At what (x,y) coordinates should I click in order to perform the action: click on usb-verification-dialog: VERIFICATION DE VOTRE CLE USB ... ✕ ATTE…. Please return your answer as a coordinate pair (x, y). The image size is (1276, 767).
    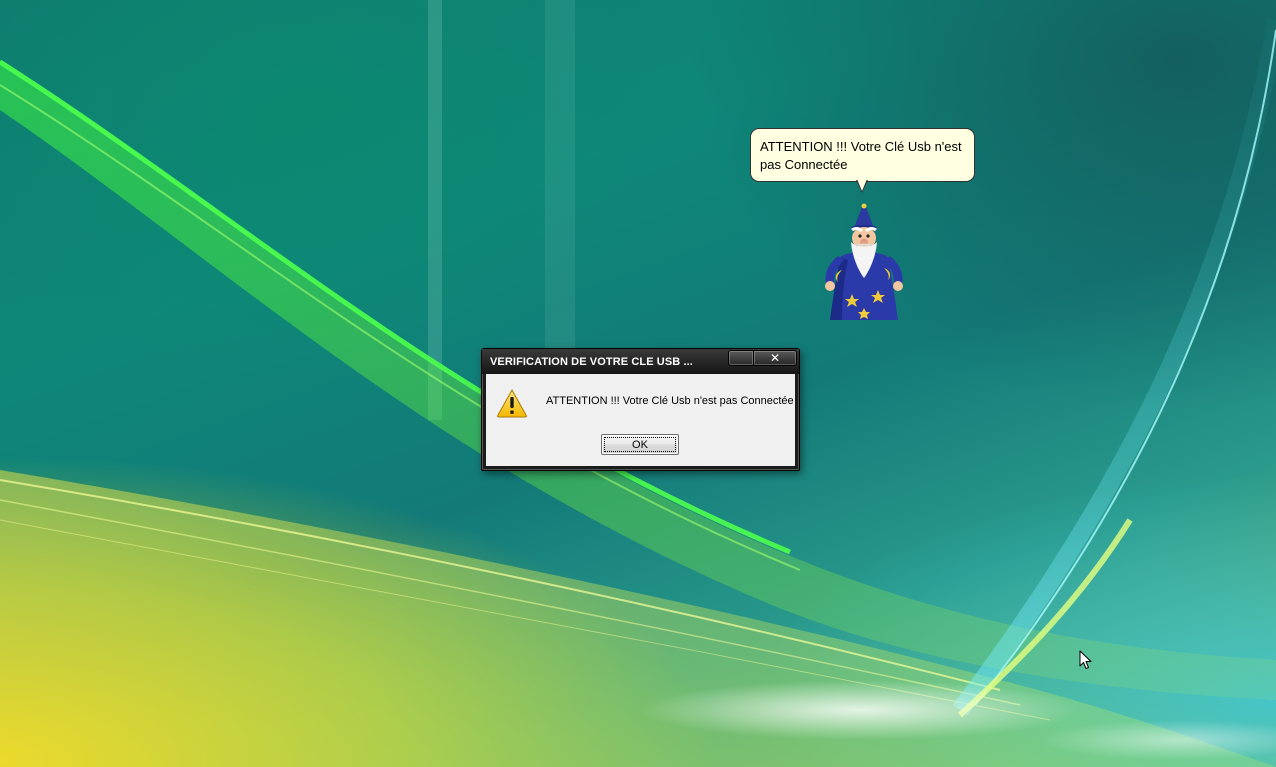
    Looking at the image, I should click on (640, 409).